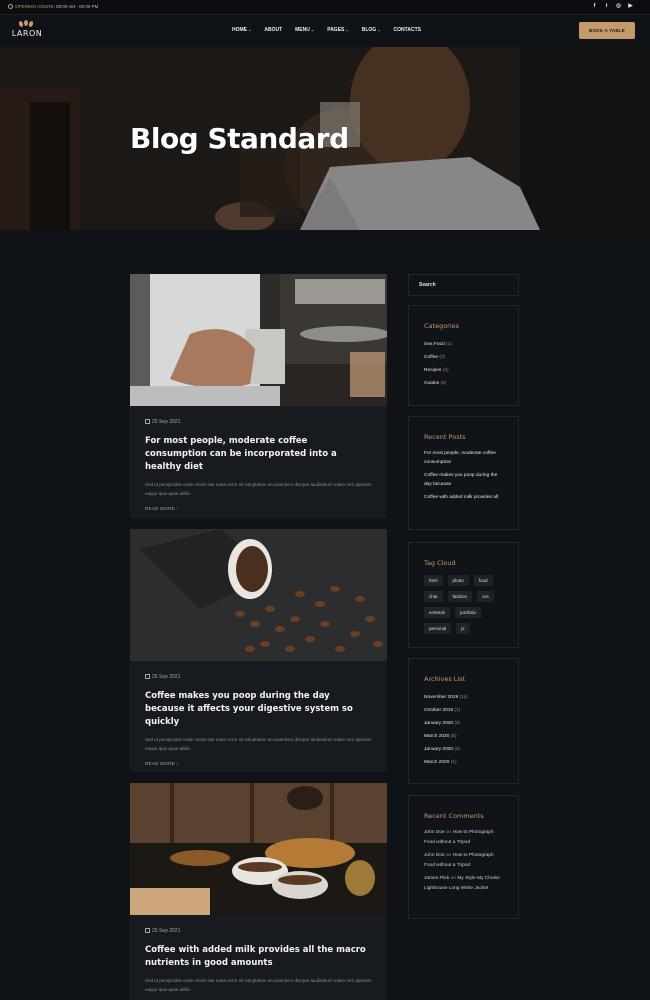  I want to click on coffee-beans-icon, so click(26, 24).